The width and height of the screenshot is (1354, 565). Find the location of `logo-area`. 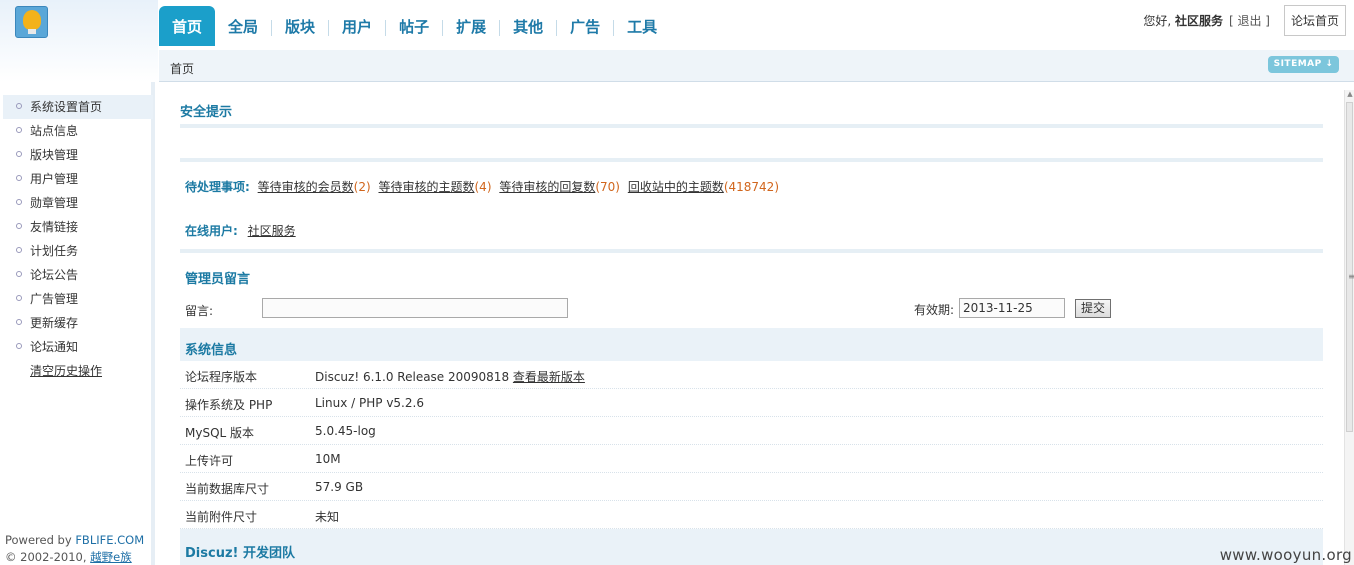

logo-area is located at coordinates (79, 41).